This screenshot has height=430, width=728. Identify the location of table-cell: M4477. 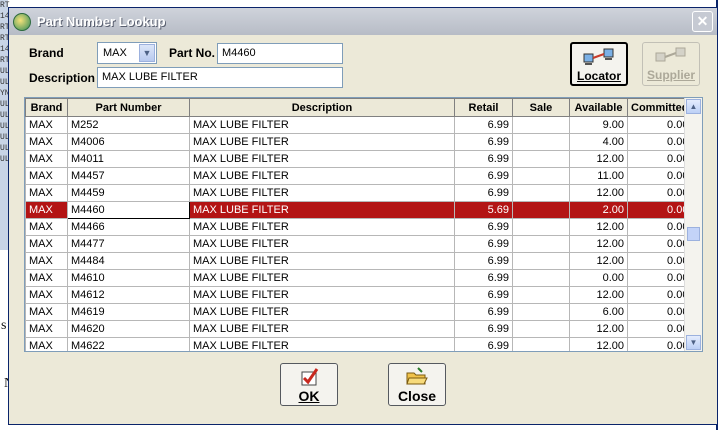
(128, 244).